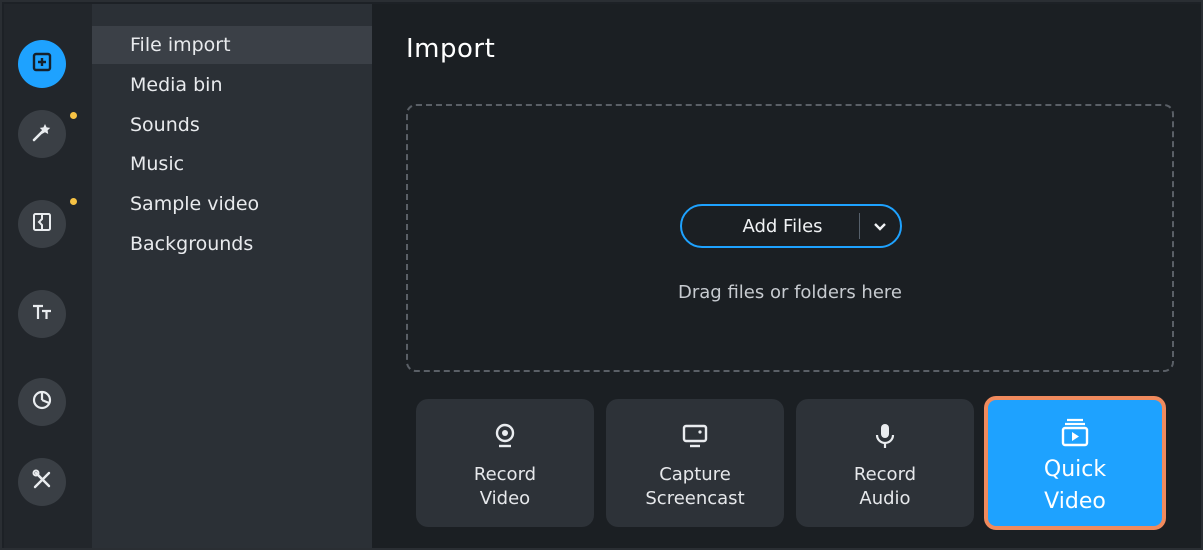 The image size is (1203, 550). I want to click on titles-icon, so click(42, 314).